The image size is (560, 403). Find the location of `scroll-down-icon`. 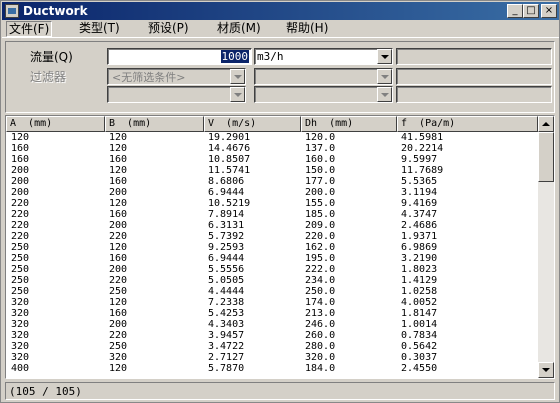

scroll-down-icon is located at coordinates (546, 370).